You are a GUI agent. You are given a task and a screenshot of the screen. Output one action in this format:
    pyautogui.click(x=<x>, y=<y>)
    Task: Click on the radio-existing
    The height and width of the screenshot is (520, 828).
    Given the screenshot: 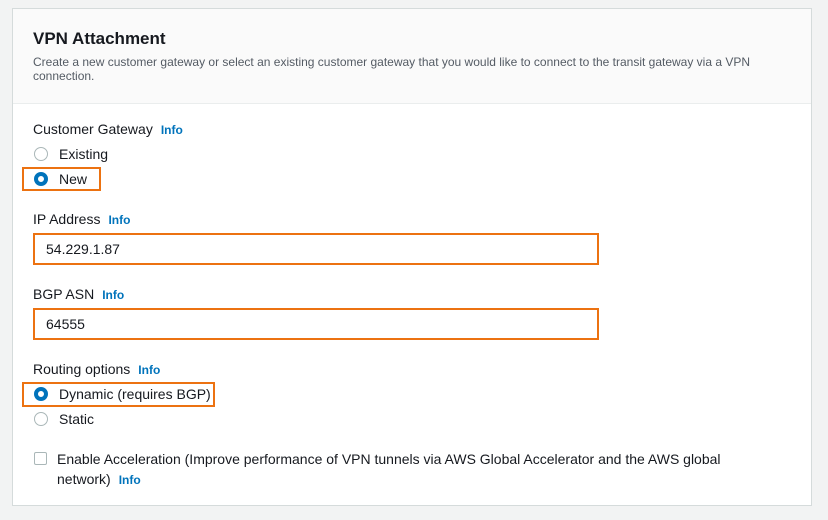 What is the action you would take?
    pyautogui.click(x=41, y=154)
    